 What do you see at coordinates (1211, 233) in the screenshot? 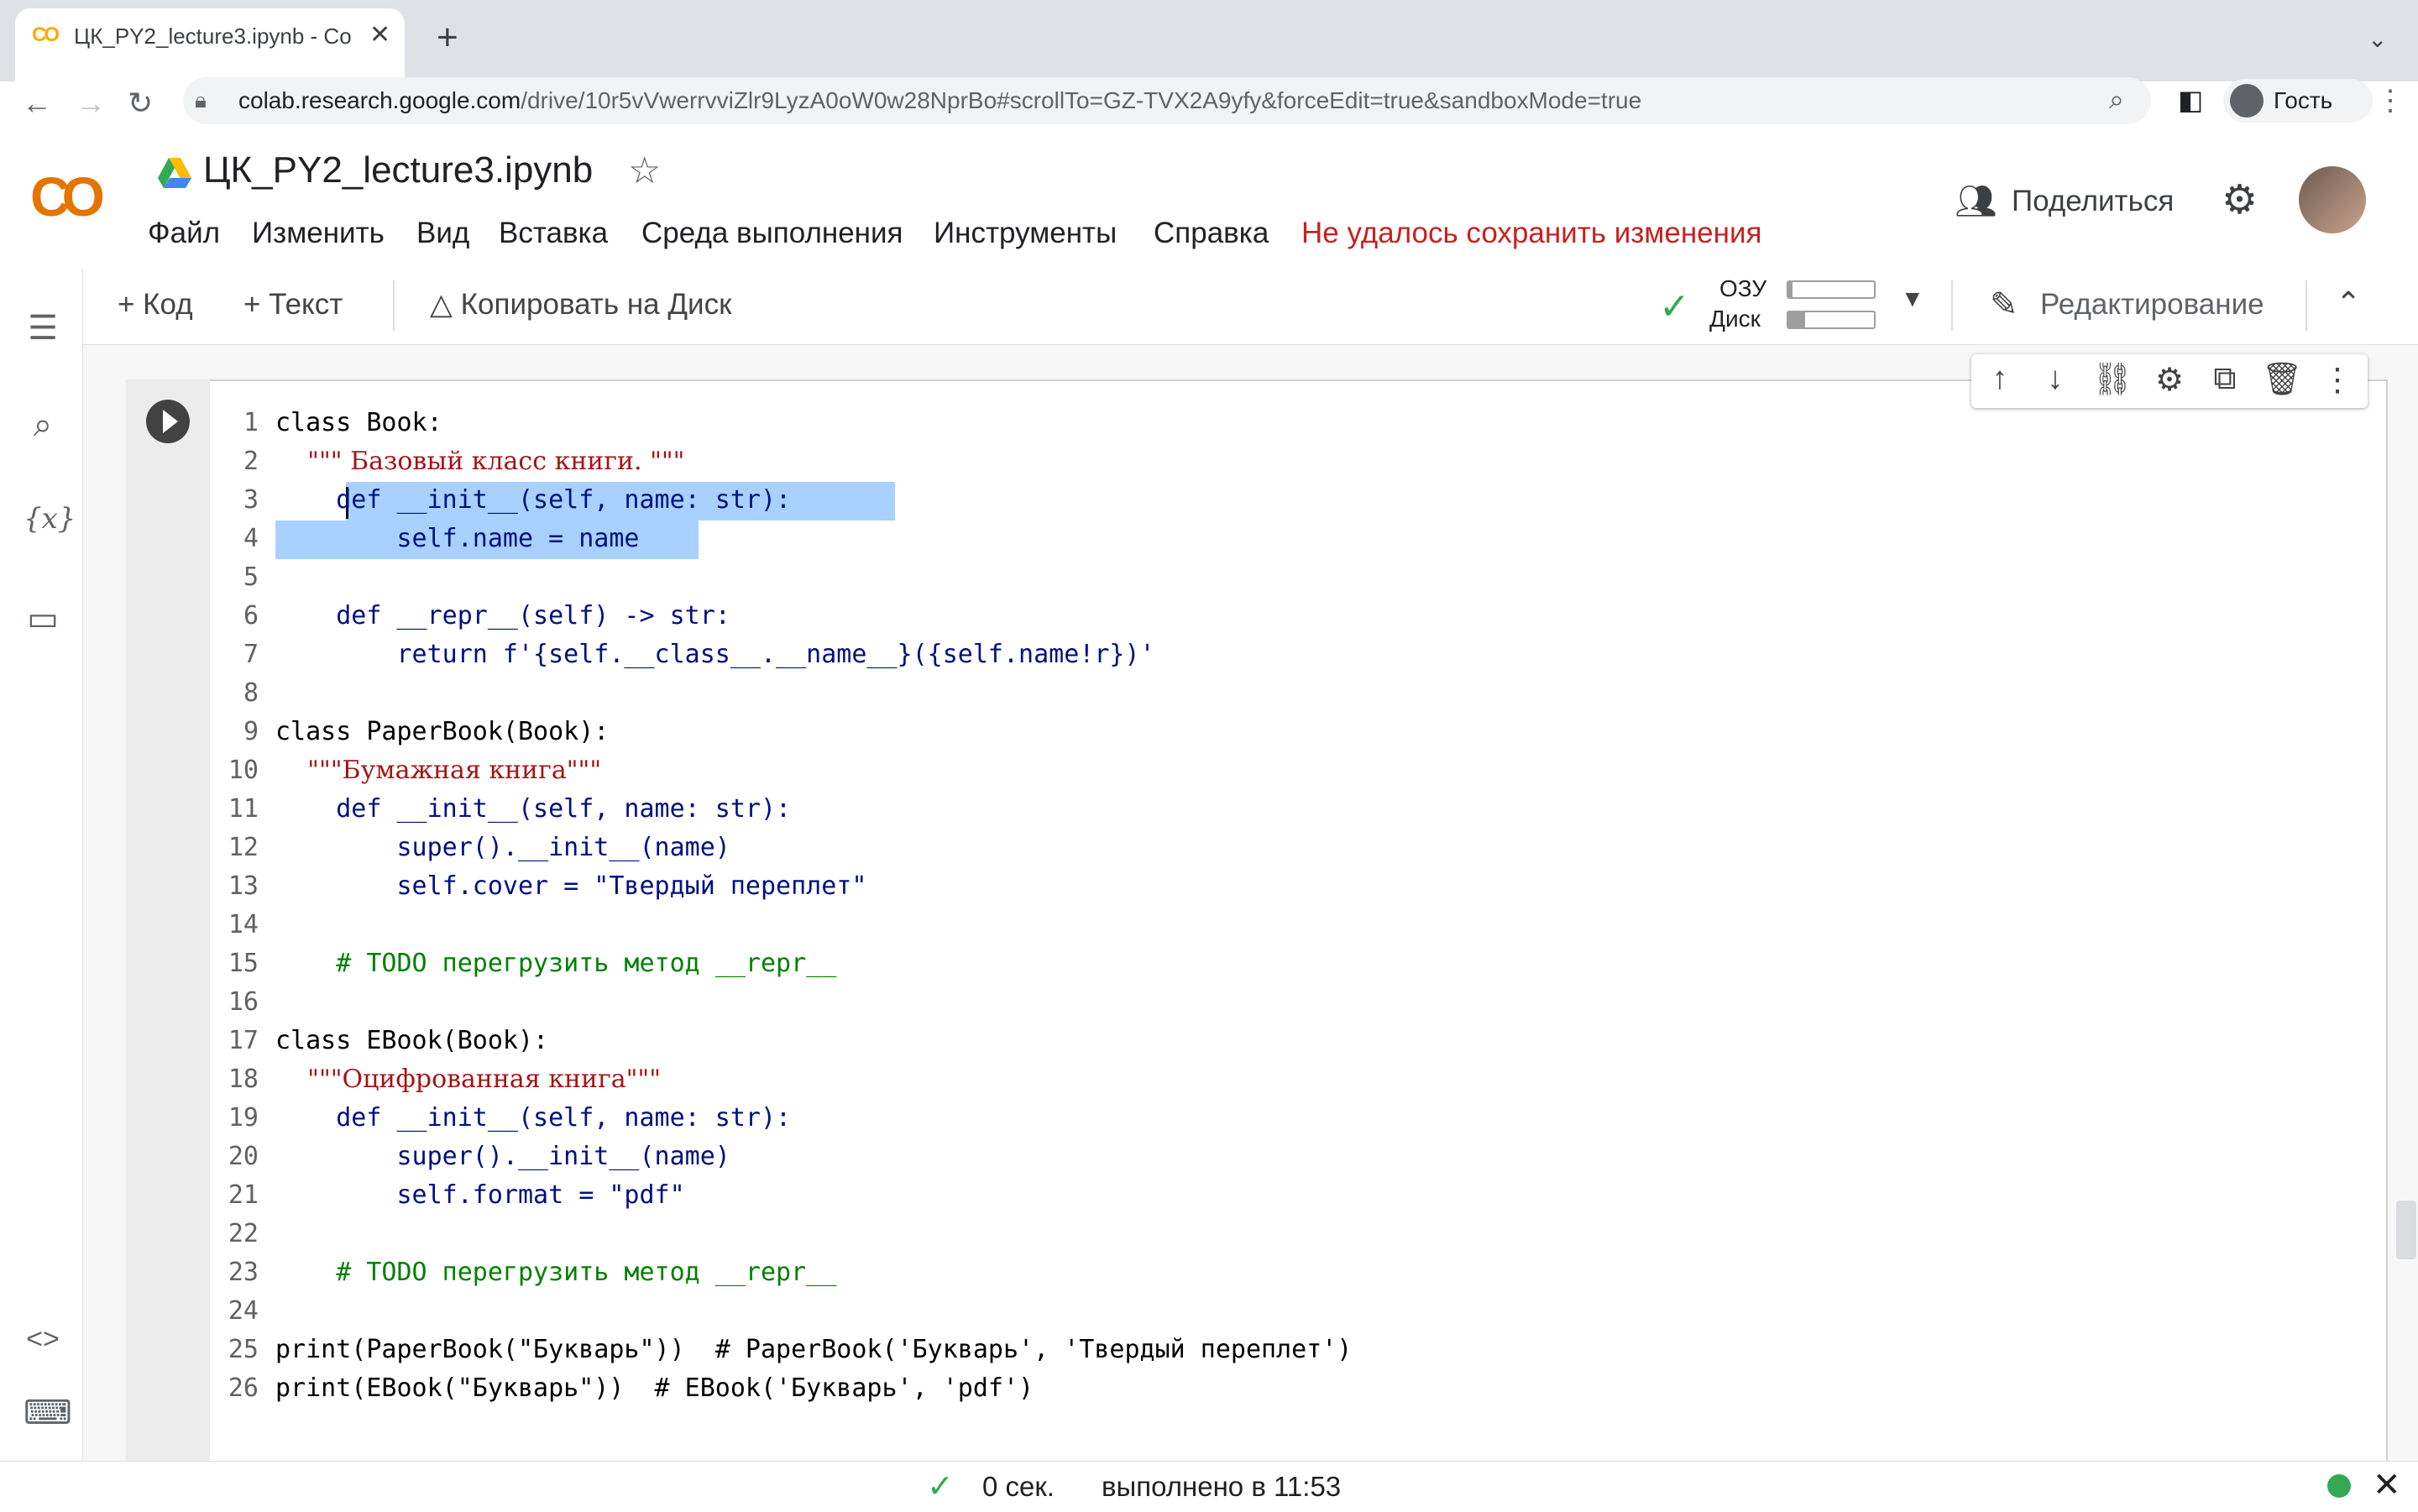
I see `menu-help: Справка` at bounding box center [1211, 233].